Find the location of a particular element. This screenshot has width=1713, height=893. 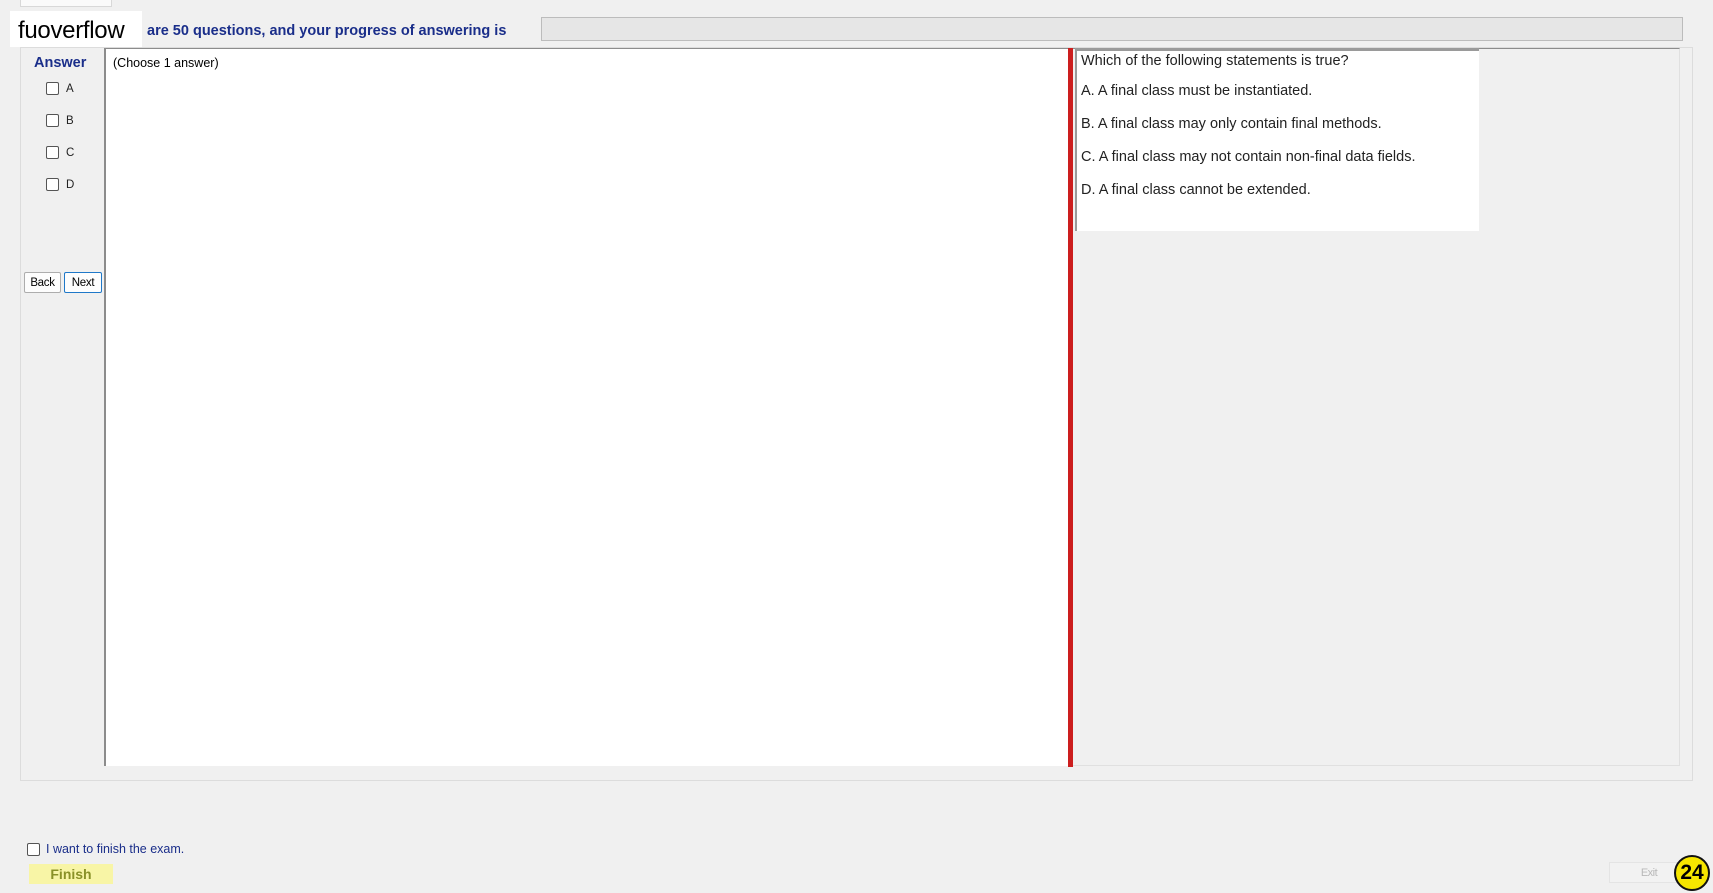

next-button: Next is located at coordinates (83, 282).